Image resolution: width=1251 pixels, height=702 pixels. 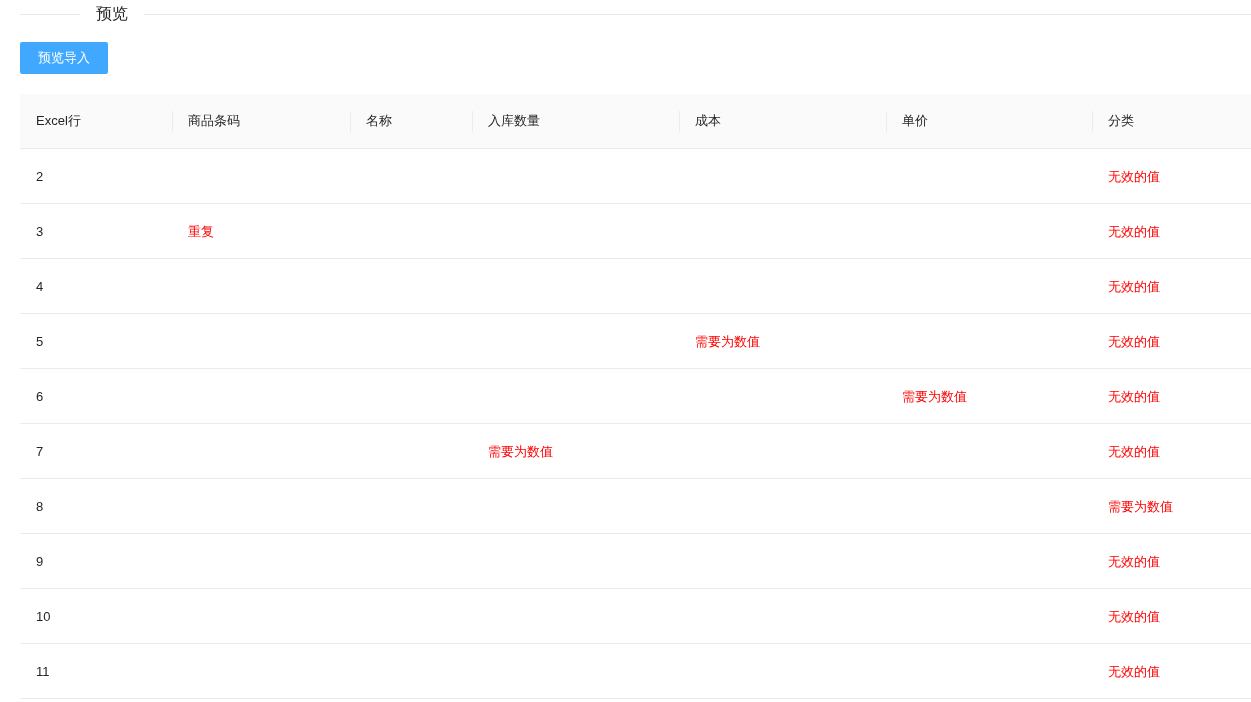 What do you see at coordinates (40, 451) in the screenshot?
I see `row-number: 7` at bounding box center [40, 451].